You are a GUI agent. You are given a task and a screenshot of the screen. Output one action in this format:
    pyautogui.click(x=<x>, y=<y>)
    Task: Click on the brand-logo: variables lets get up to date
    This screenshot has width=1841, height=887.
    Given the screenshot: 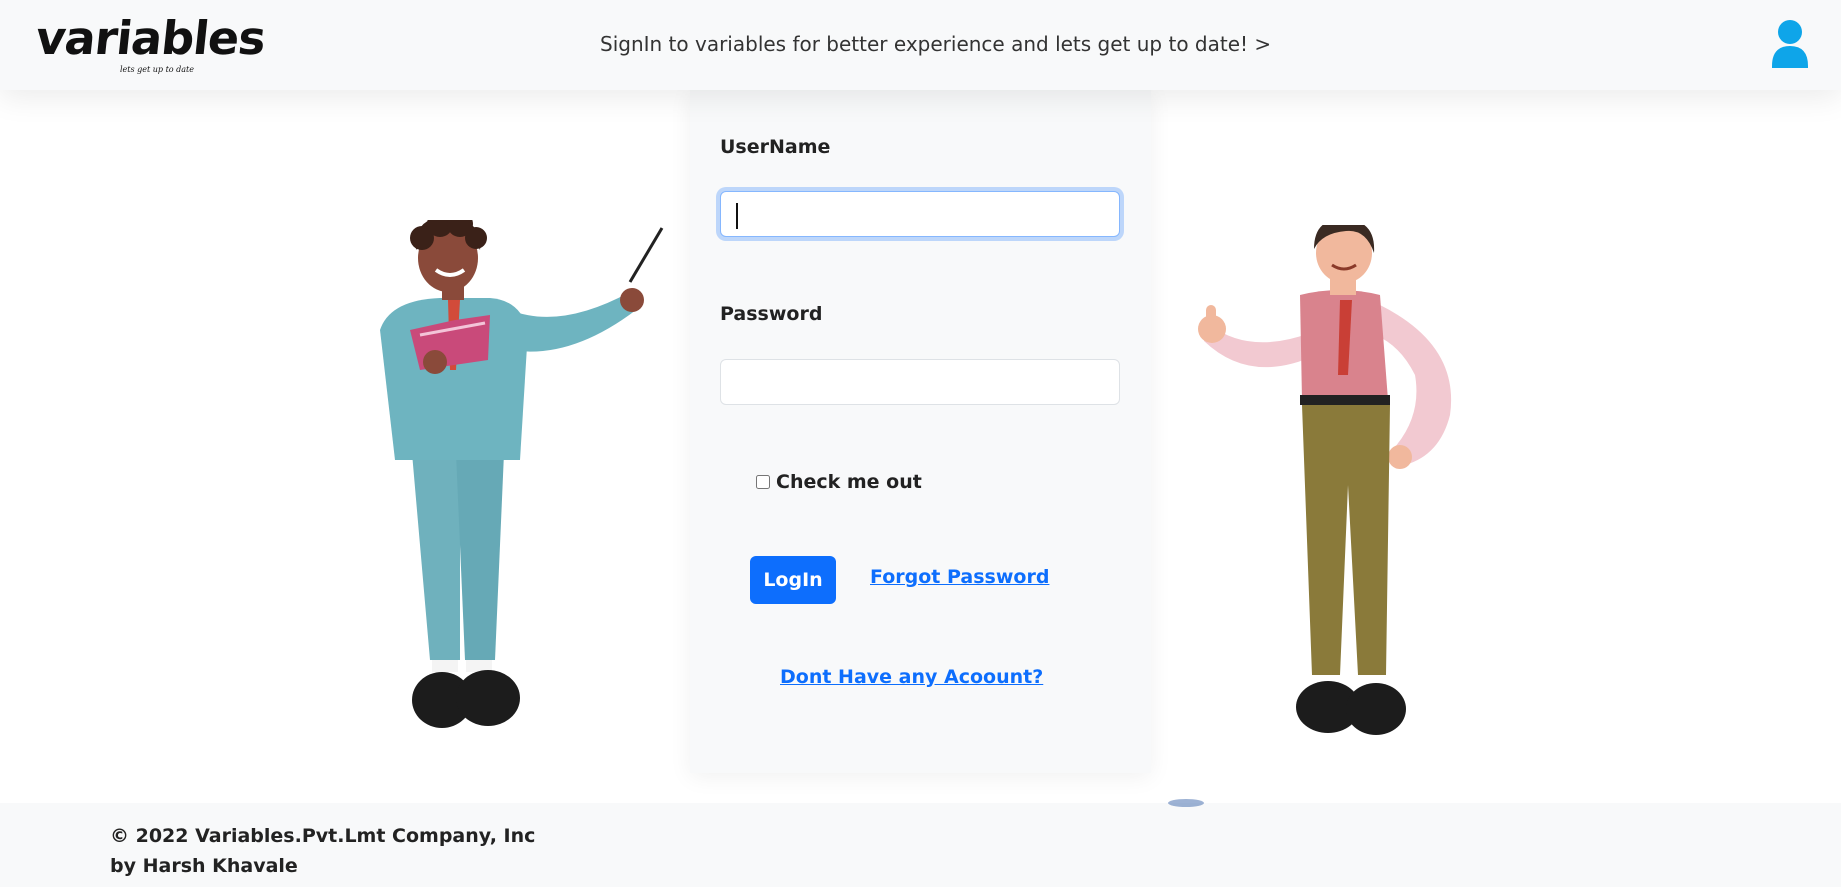 What is the action you would take?
    pyautogui.click(x=150, y=44)
    